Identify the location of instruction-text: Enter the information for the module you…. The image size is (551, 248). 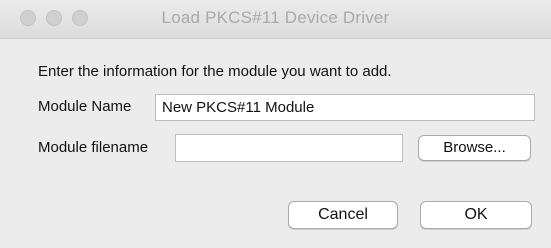
(215, 71).